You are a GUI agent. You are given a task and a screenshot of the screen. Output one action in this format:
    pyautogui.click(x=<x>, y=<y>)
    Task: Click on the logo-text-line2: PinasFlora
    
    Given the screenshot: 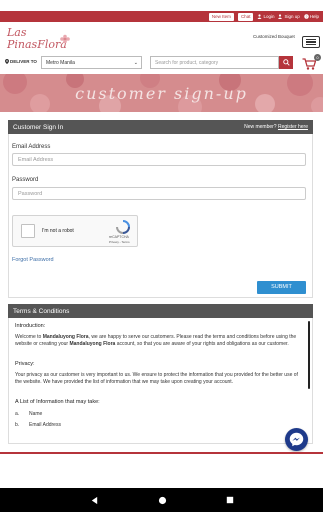 What is the action you would take?
    pyautogui.click(x=37, y=44)
    